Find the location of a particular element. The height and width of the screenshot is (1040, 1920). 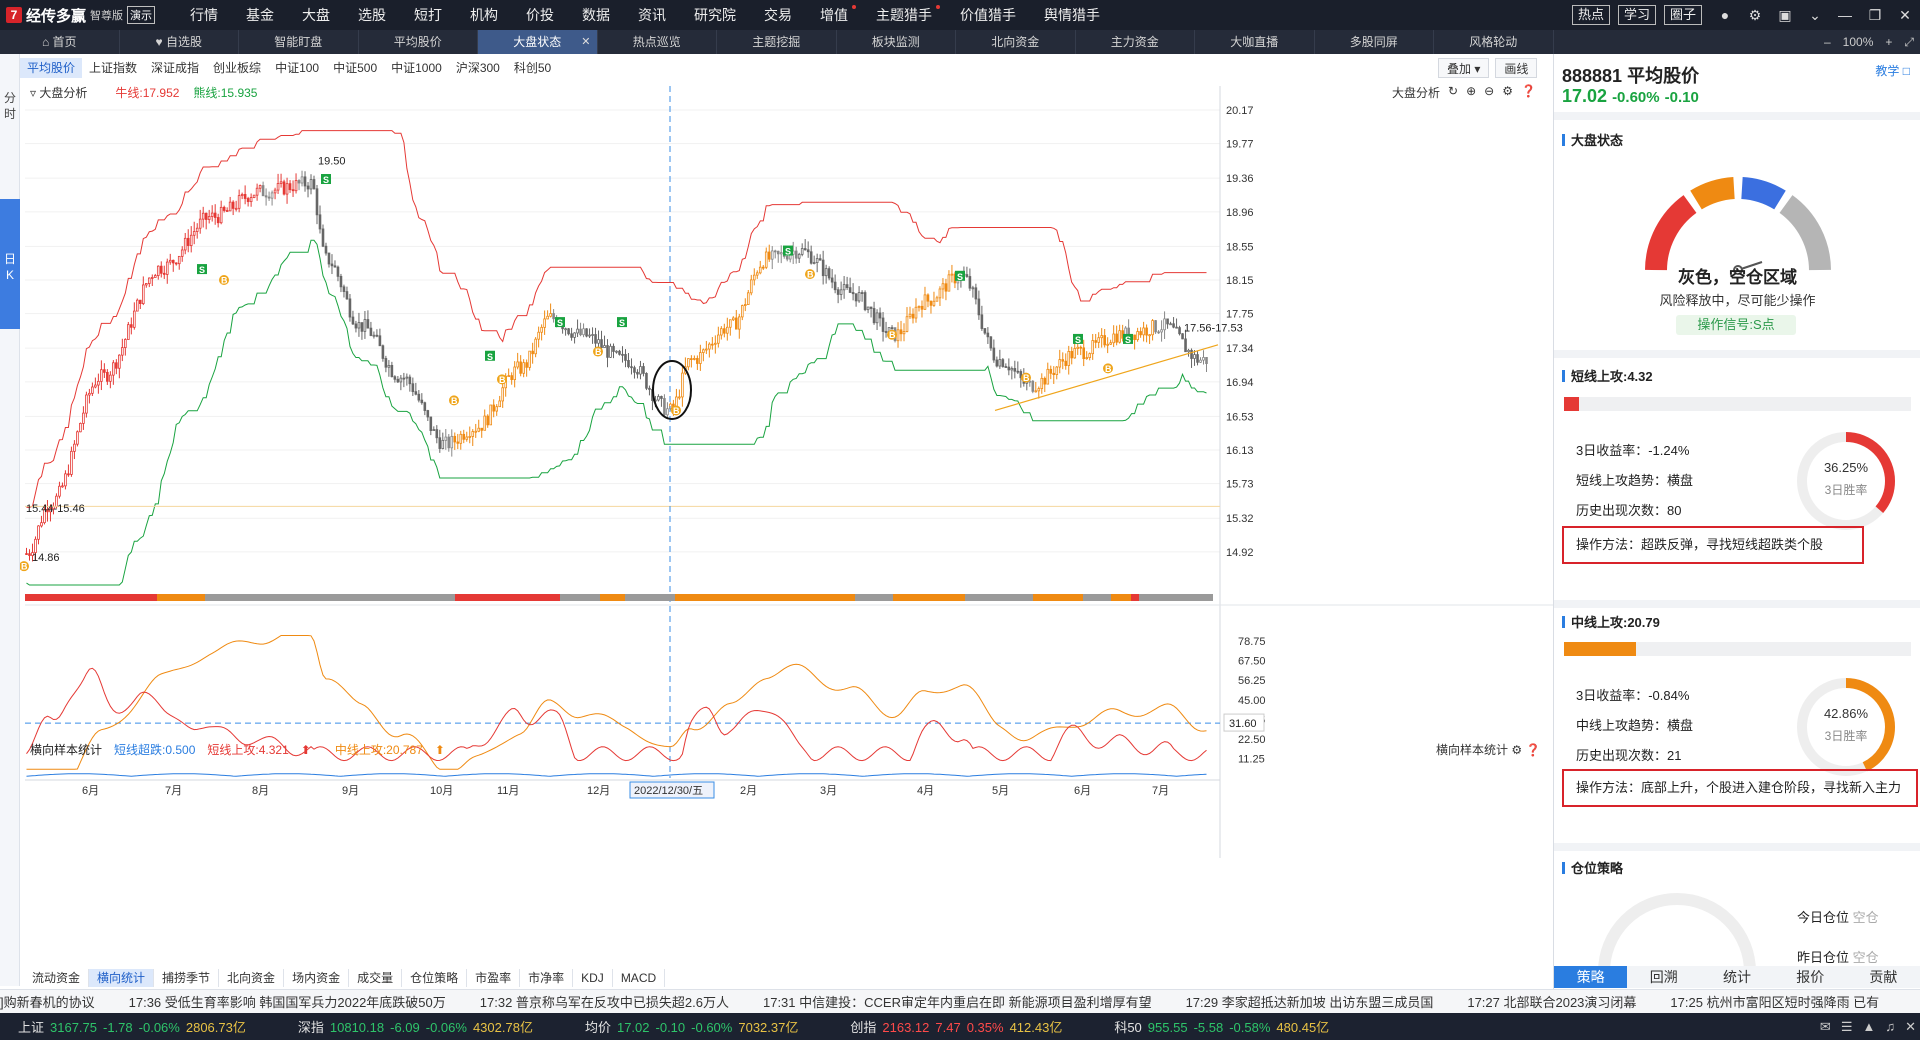

index-tab: 科创50 is located at coordinates (532, 68).